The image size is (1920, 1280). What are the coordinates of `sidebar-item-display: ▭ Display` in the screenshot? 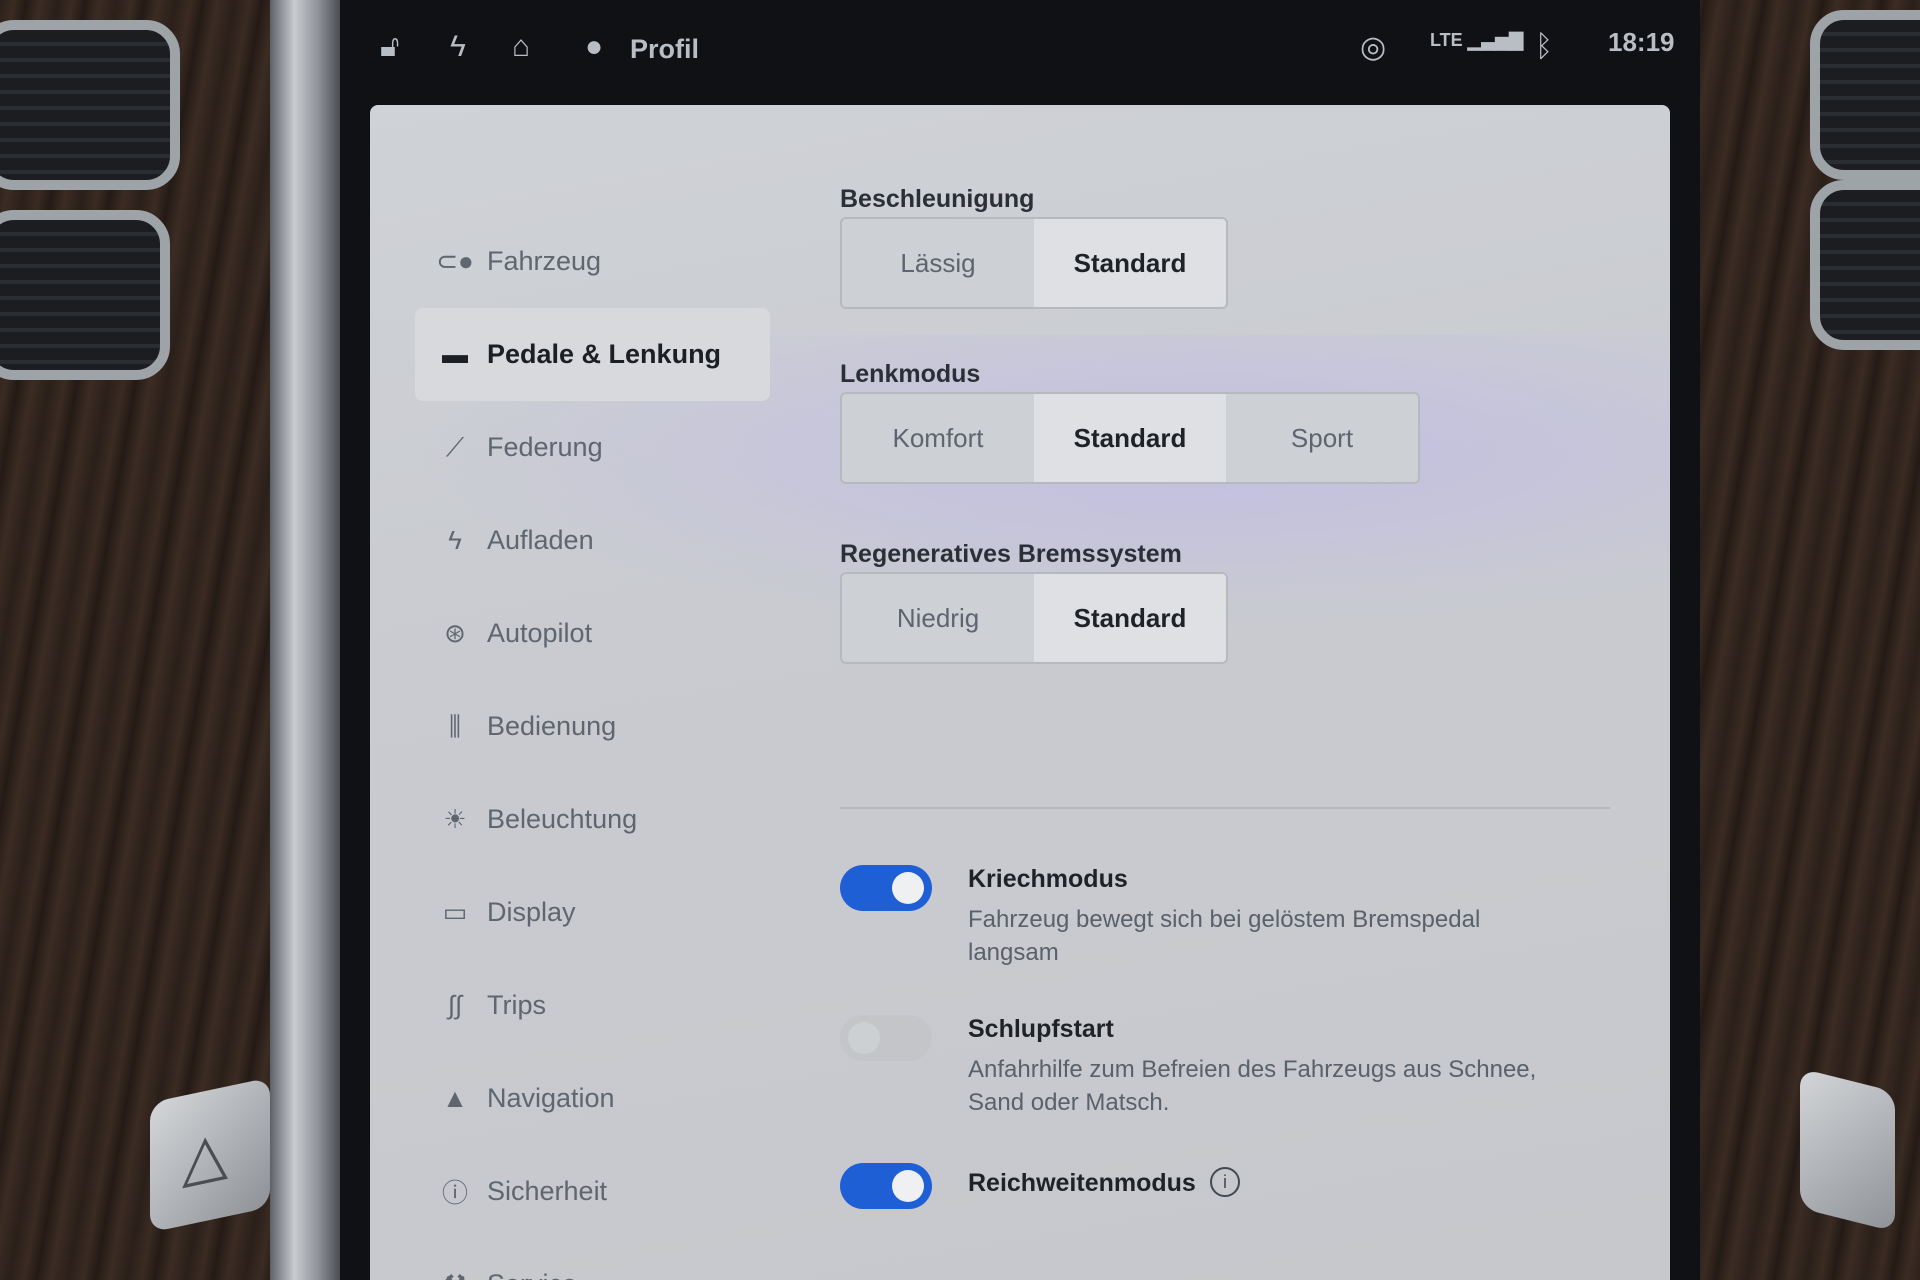 It's located at (595, 912).